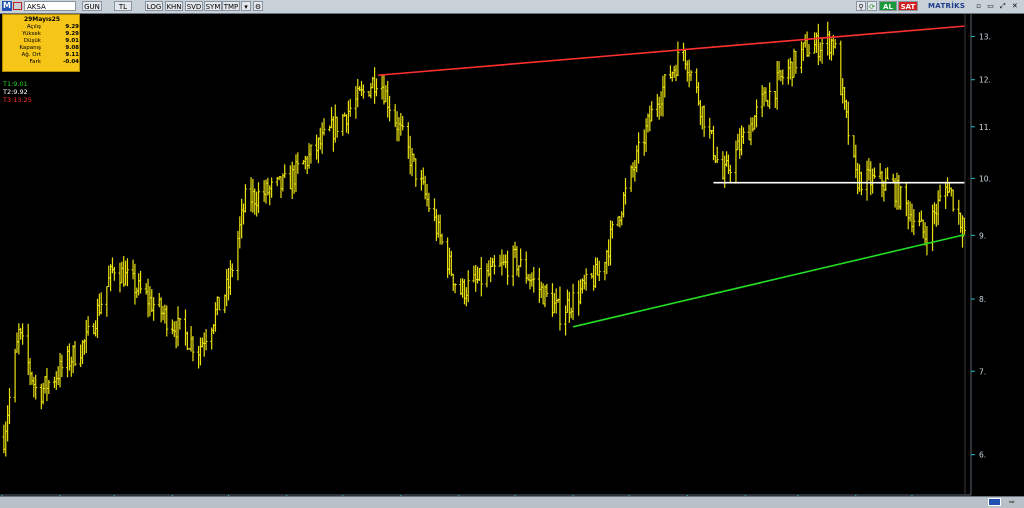  I want to click on support-trend-line, so click(768, 280).